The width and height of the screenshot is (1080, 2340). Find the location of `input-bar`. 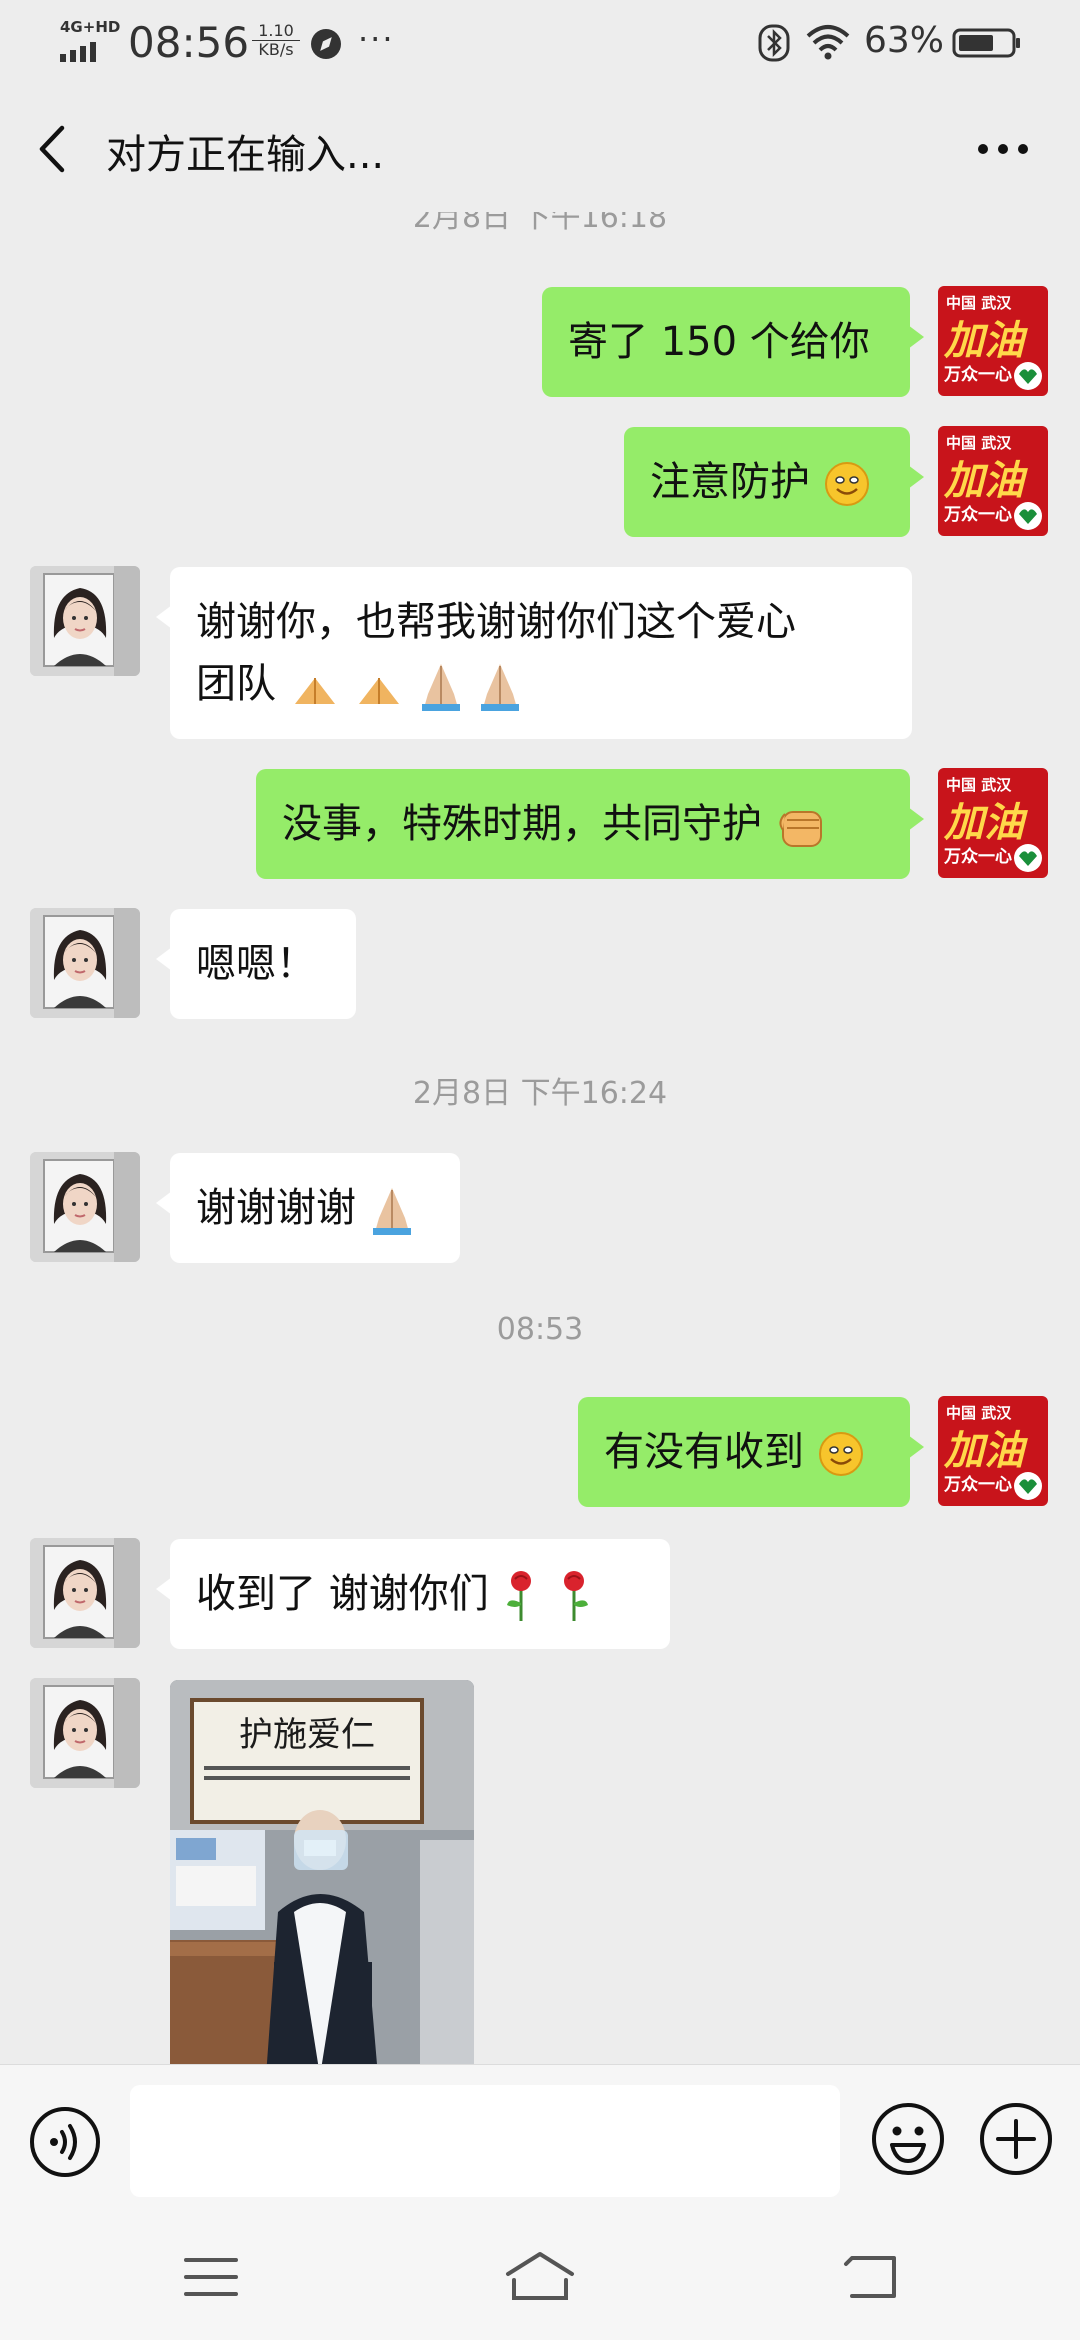

input-bar is located at coordinates (540, 2140).